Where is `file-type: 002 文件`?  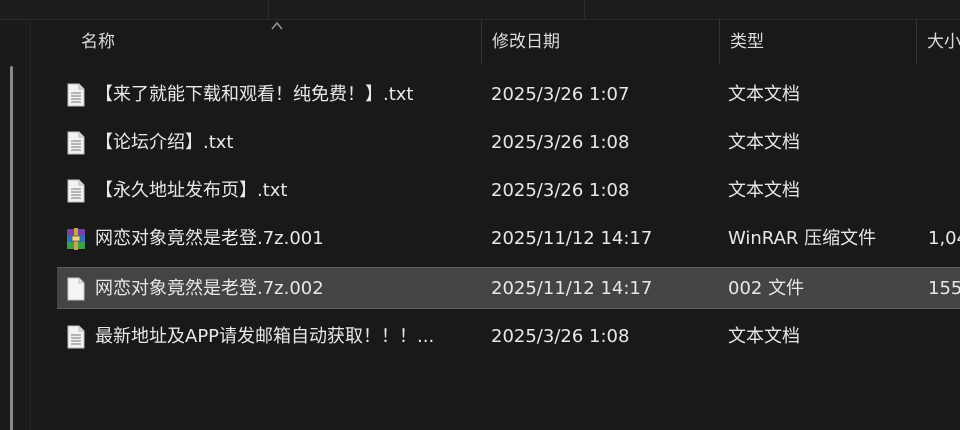
file-type: 002 文件 is located at coordinates (766, 288).